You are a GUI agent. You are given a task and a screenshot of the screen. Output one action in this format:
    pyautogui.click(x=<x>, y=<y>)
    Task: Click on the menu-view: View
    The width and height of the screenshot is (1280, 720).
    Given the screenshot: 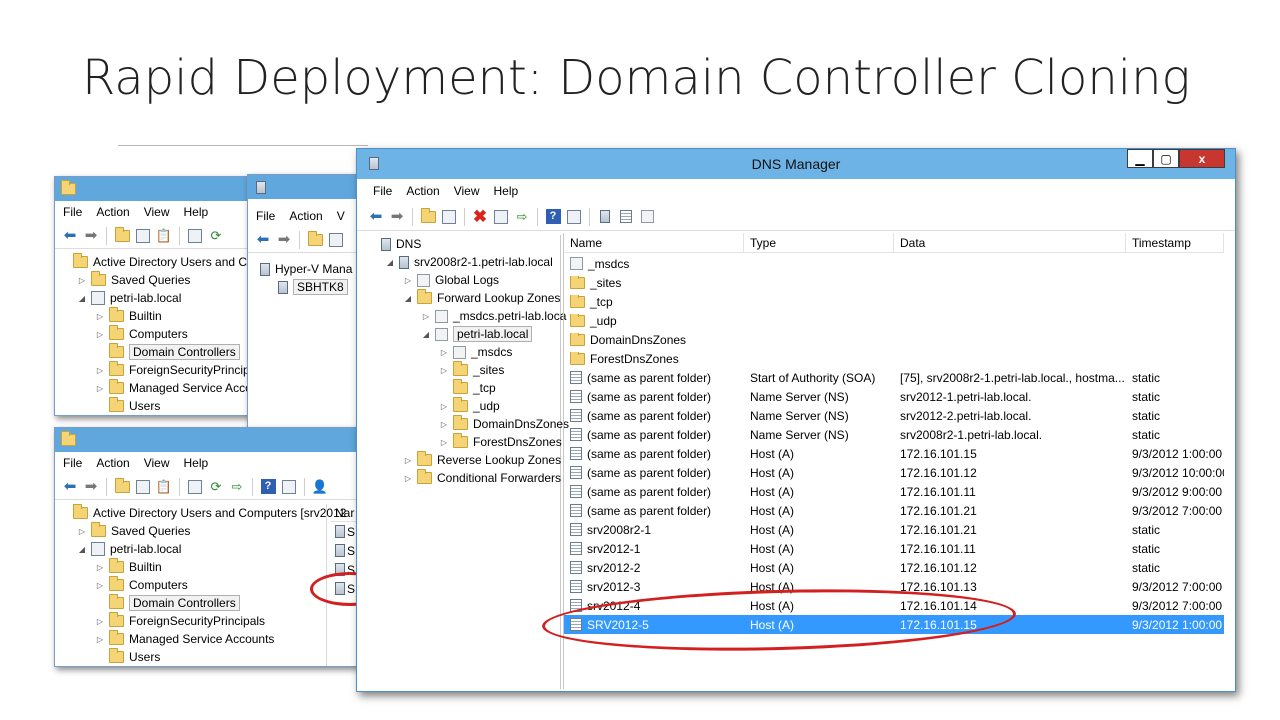 What is the action you would take?
    pyautogui.click(x=157, y=212)
    